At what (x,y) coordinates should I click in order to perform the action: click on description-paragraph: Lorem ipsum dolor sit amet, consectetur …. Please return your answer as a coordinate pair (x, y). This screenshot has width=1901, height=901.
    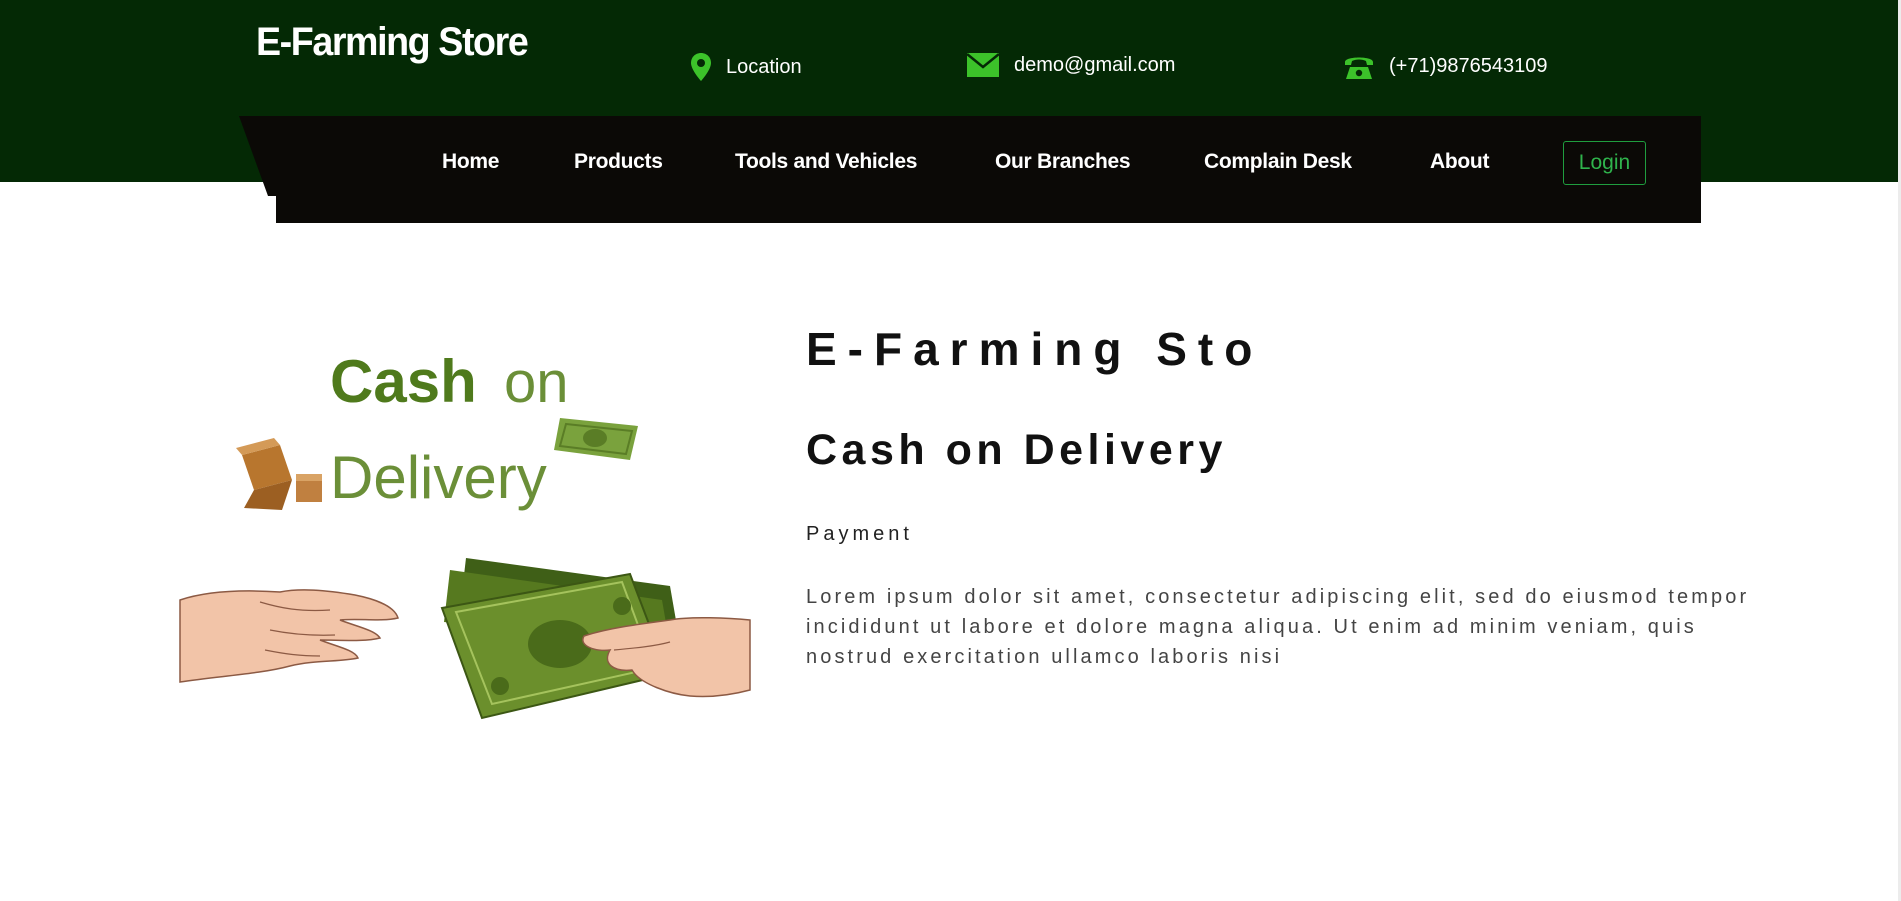
    Looking at the image, I should click on (1278, 627).